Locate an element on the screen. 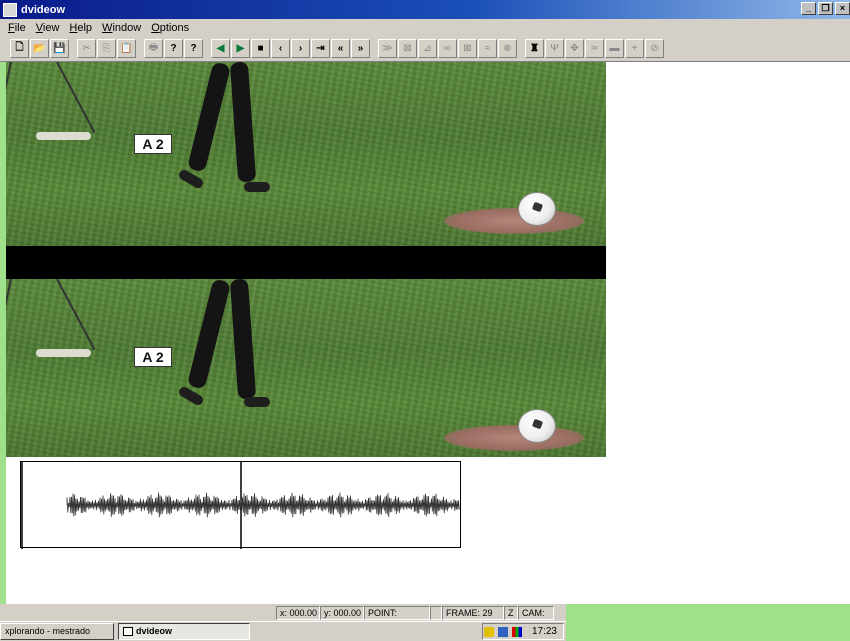 The height and width of the screenshot is (641, 850). audio-waveform is located at coordinates (240, 505).